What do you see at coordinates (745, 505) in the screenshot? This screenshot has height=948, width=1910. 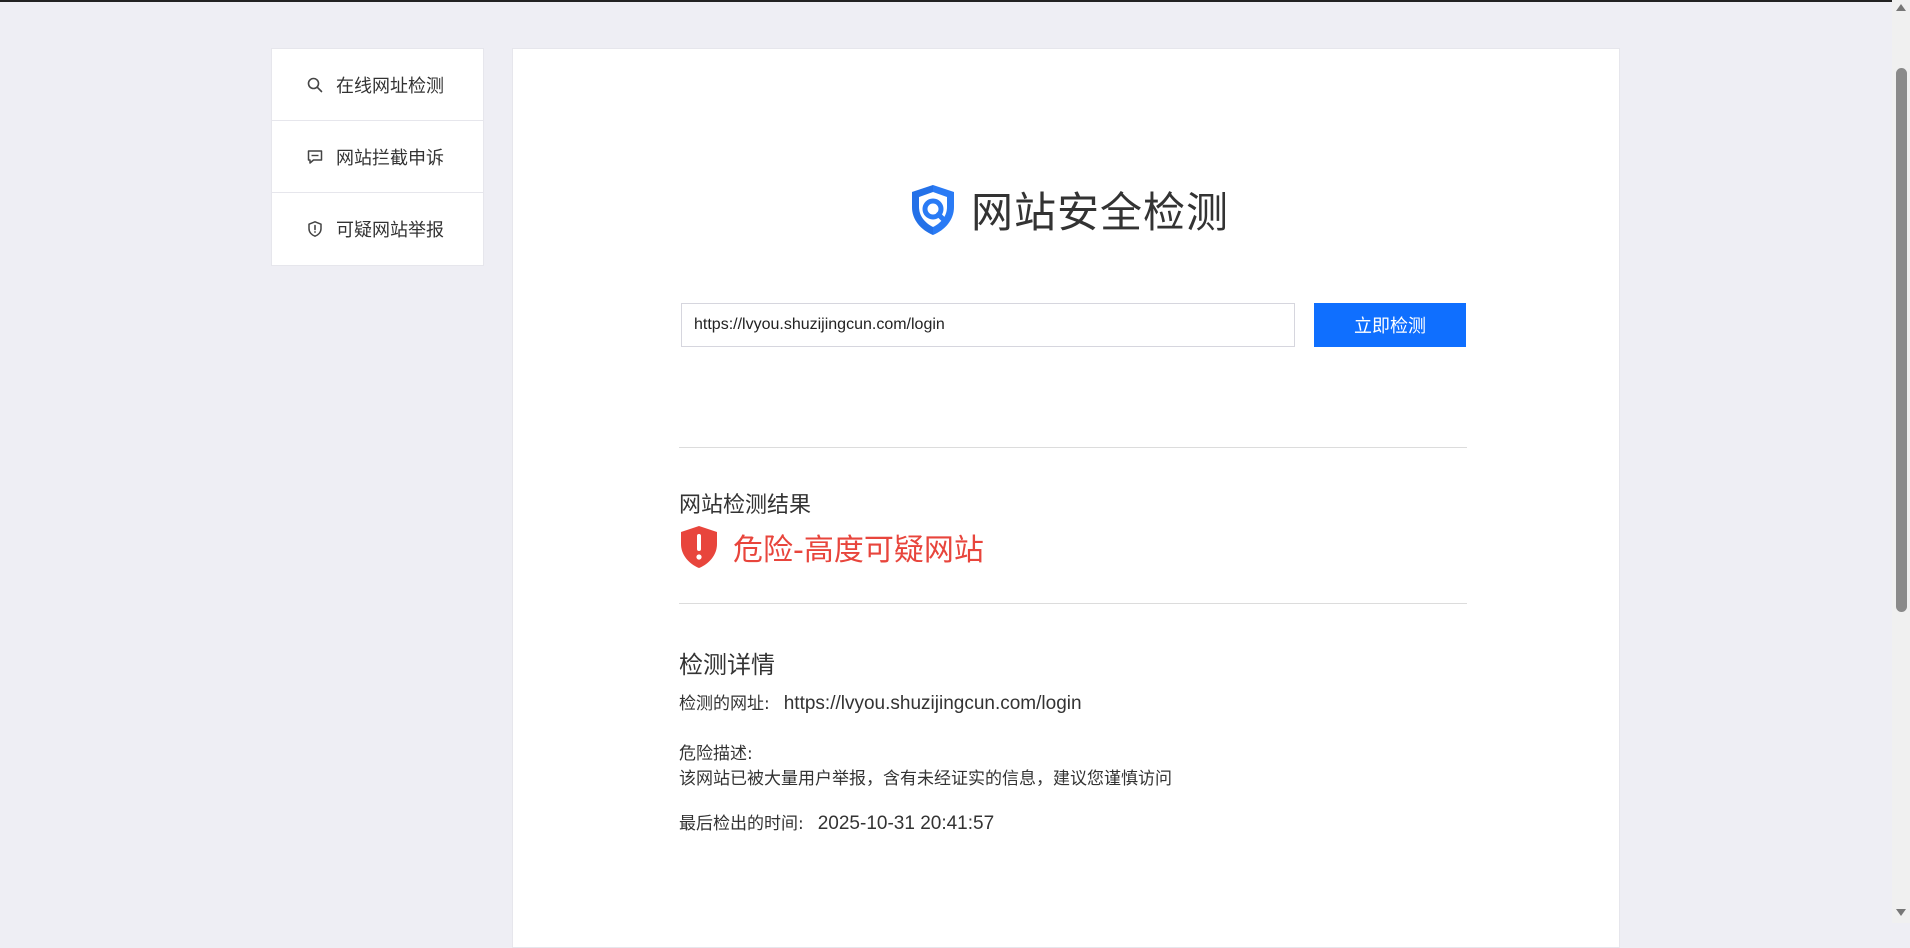 I see `result-section-title: 网站检测结果` at bounding box center [745, 505].